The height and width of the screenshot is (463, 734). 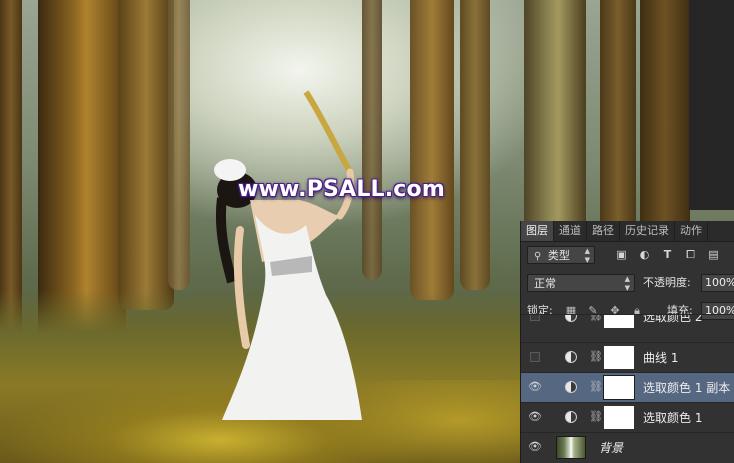 What do you see at coordinates (644, 254) in the screenshot?
I see `adjustment-filter-icon: ◐` at bounding box center [644, 254].